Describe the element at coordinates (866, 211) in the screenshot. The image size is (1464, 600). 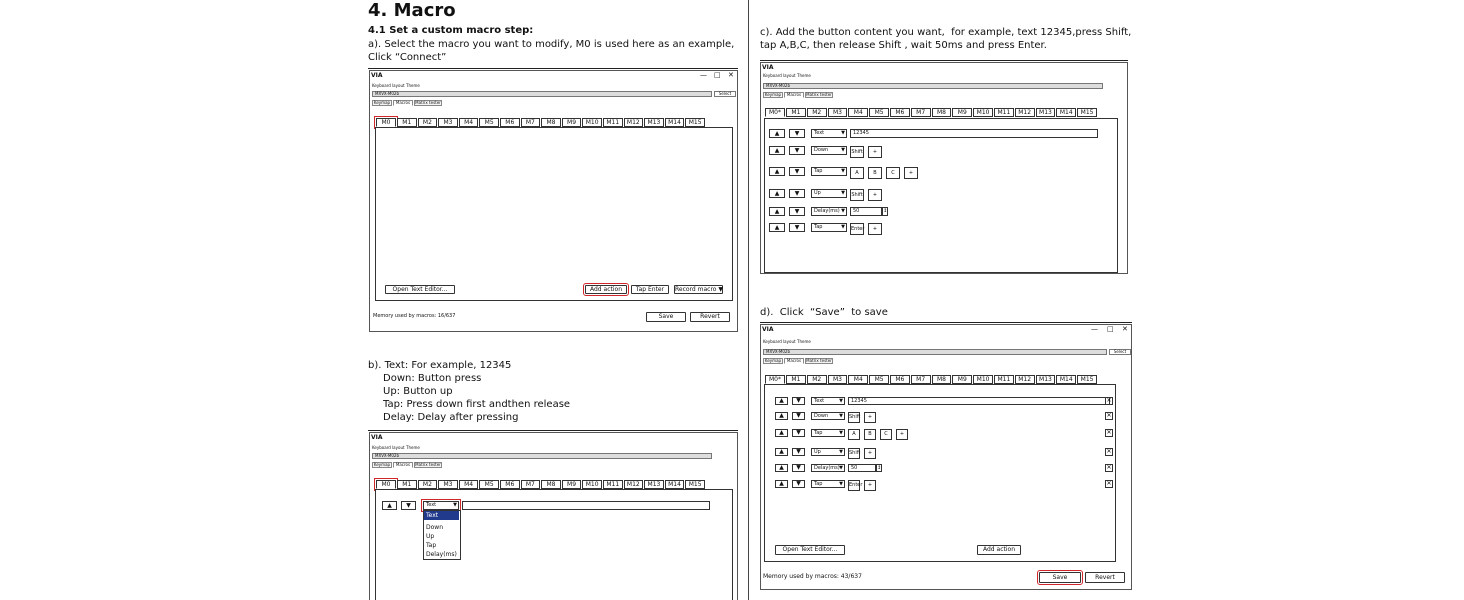
I see `delay-input: 50` at that location.